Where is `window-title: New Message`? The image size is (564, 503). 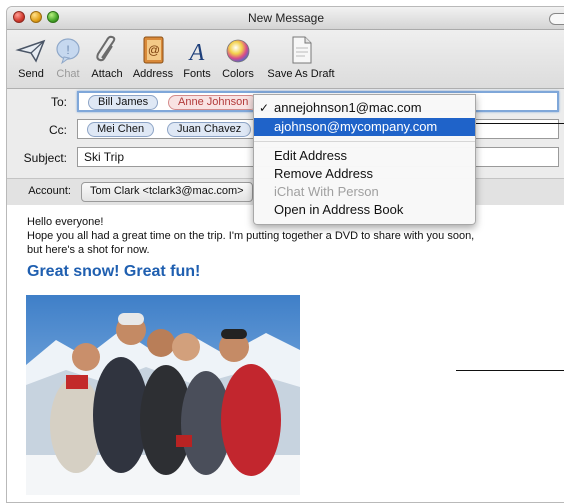 window-title: New Message is located at coordinates (286, 18).